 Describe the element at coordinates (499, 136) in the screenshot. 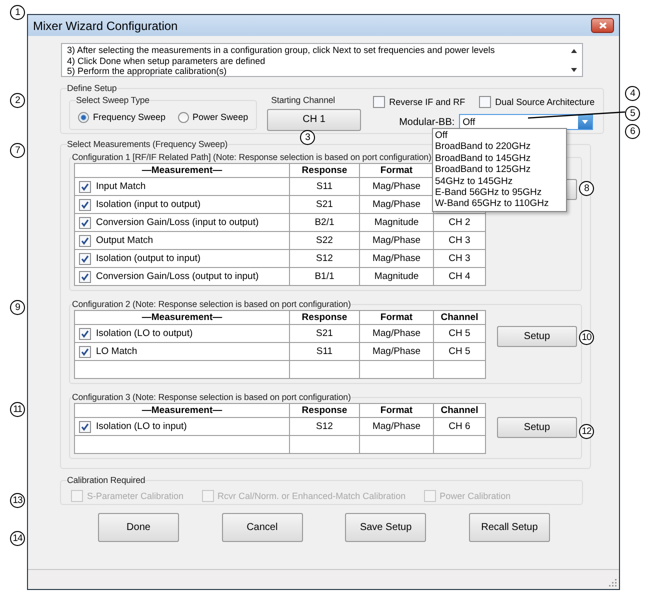

I see `dropdown-item: Off` at that location.